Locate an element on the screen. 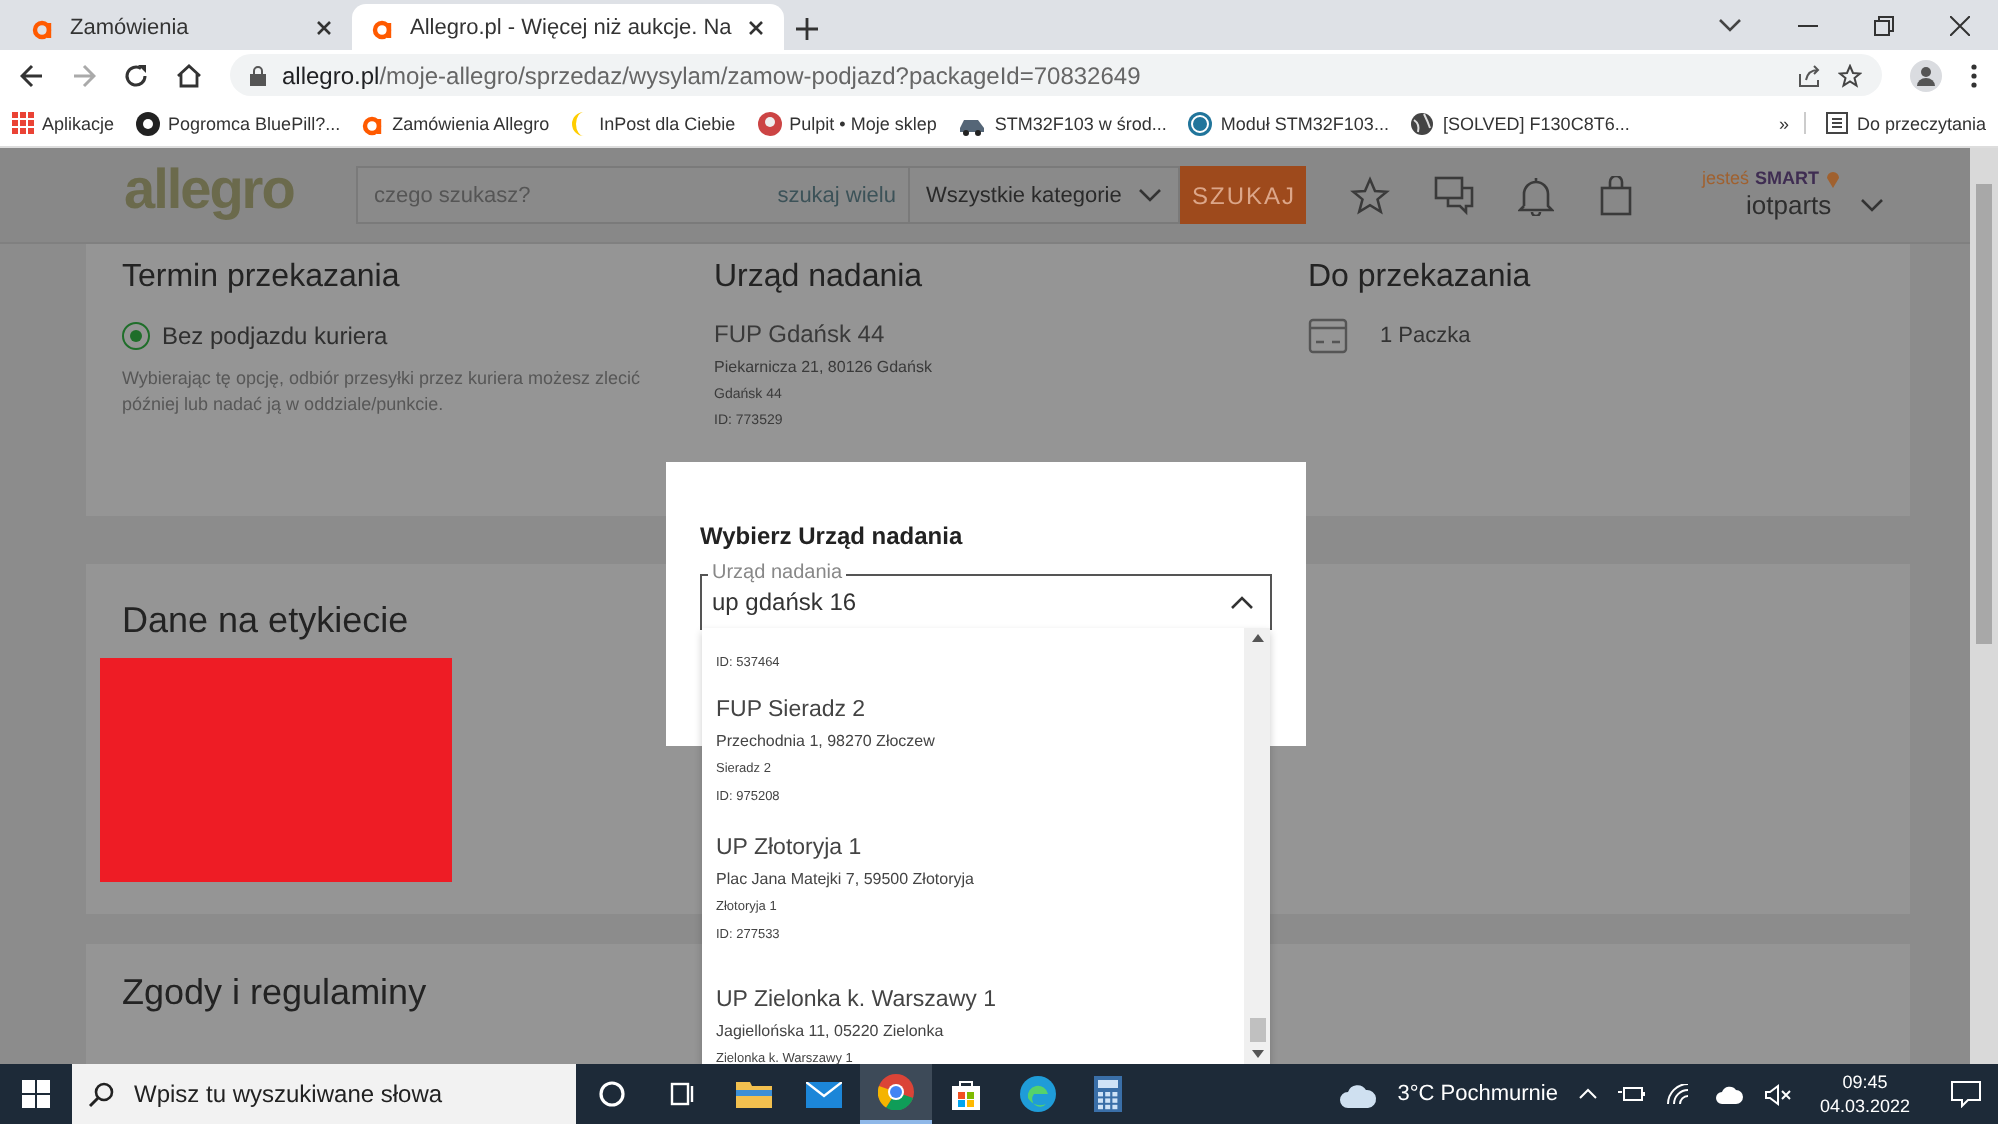  radio-button is located at coordinates (136, 336).